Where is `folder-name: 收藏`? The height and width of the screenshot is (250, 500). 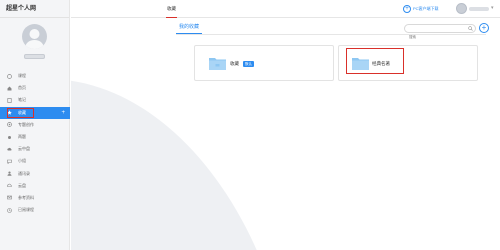 folder-name: 收藏 is located at coordinates (234, 63).